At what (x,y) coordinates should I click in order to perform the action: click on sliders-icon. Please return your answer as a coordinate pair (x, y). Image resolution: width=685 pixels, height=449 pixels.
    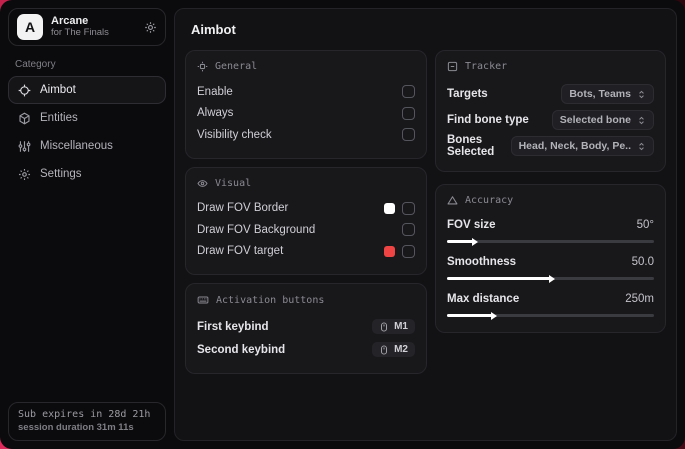
    Looking at the image, I should click on (24, 146).